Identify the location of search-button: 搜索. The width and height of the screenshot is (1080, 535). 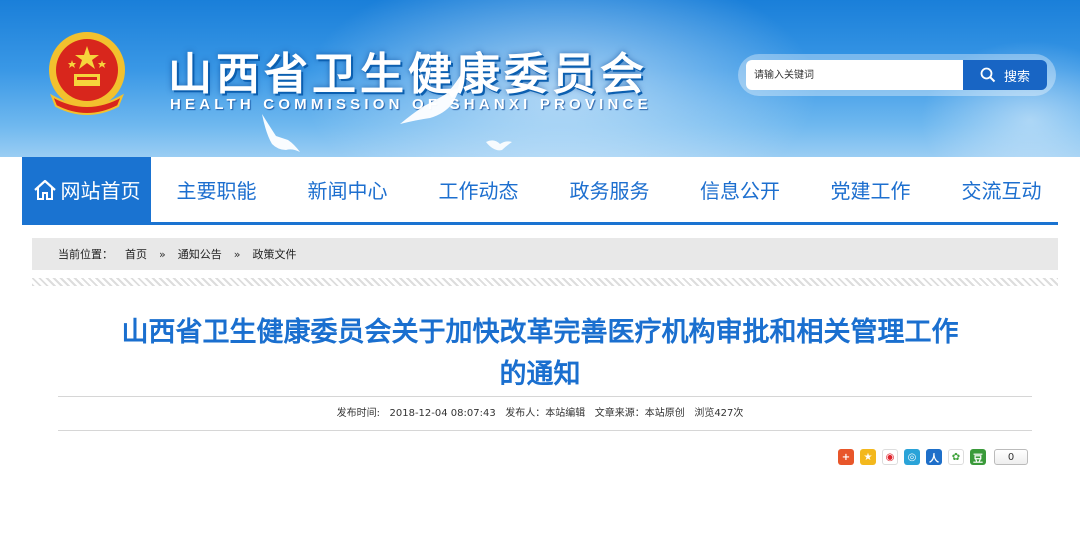
(1005, 75).